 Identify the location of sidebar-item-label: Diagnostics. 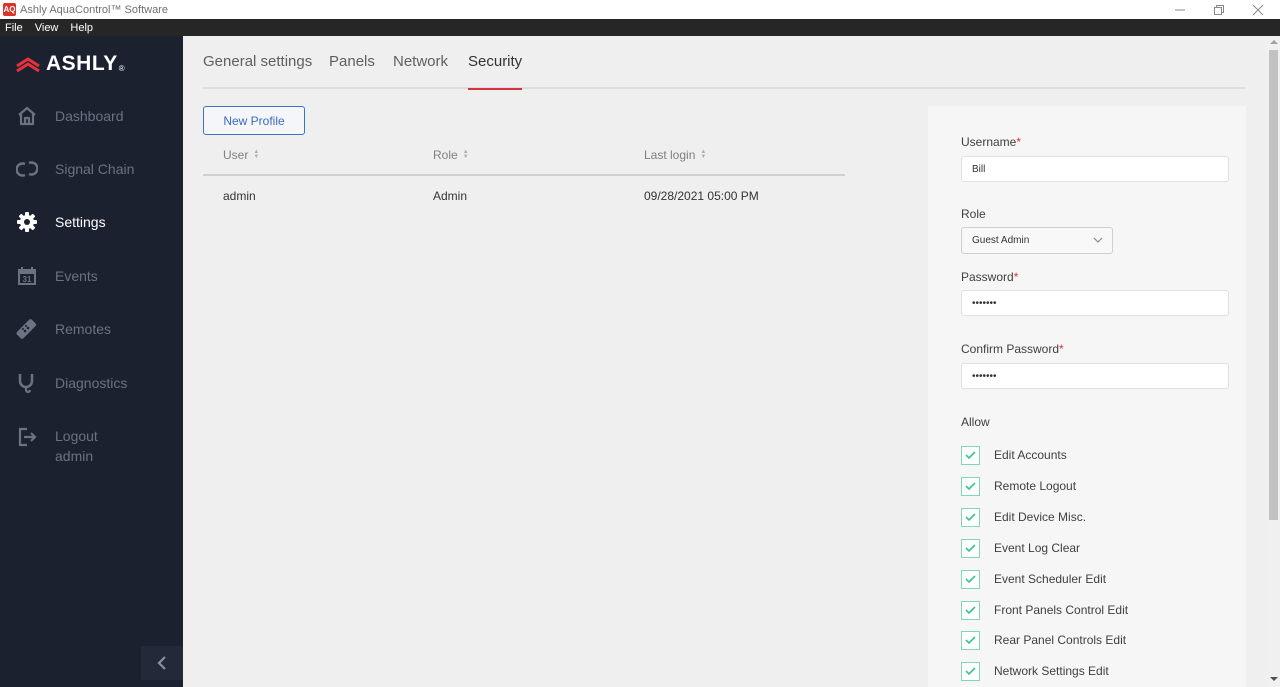
(91, 383).